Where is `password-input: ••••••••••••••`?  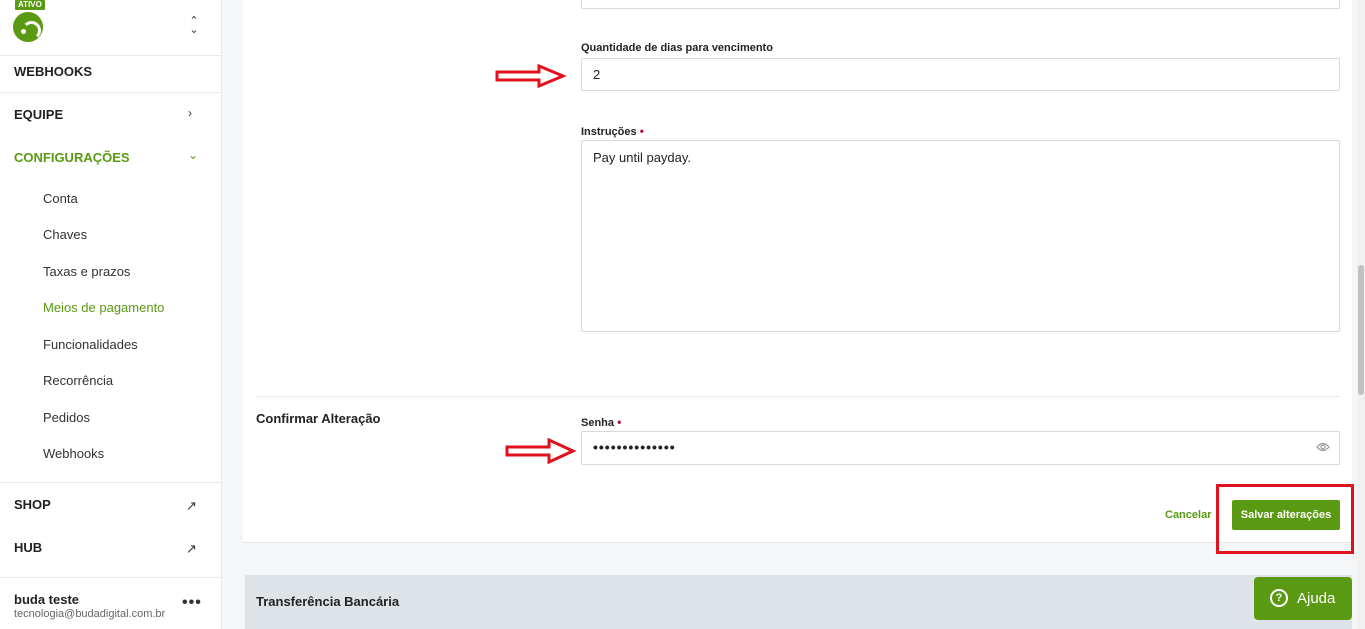
password-input: •••••••••••••• is located at coordinates (960, 448).